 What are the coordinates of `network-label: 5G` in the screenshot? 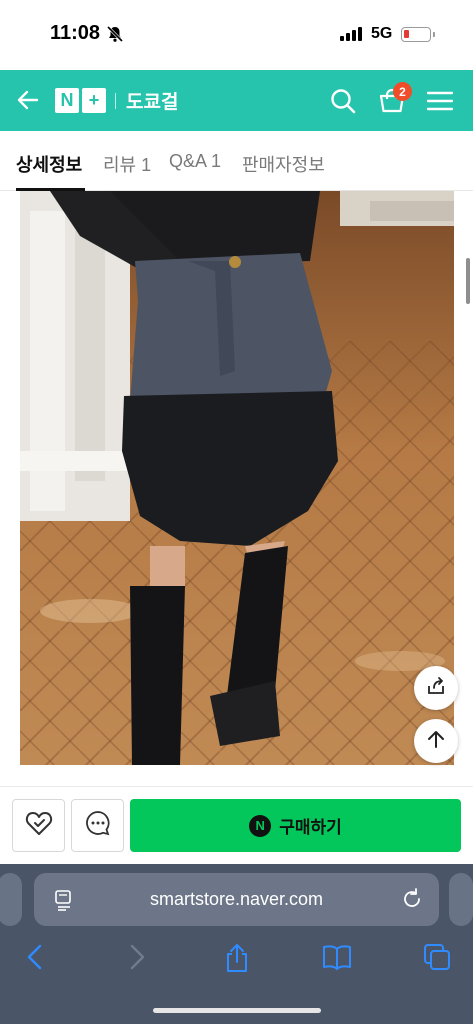 It's located at (382, 33).